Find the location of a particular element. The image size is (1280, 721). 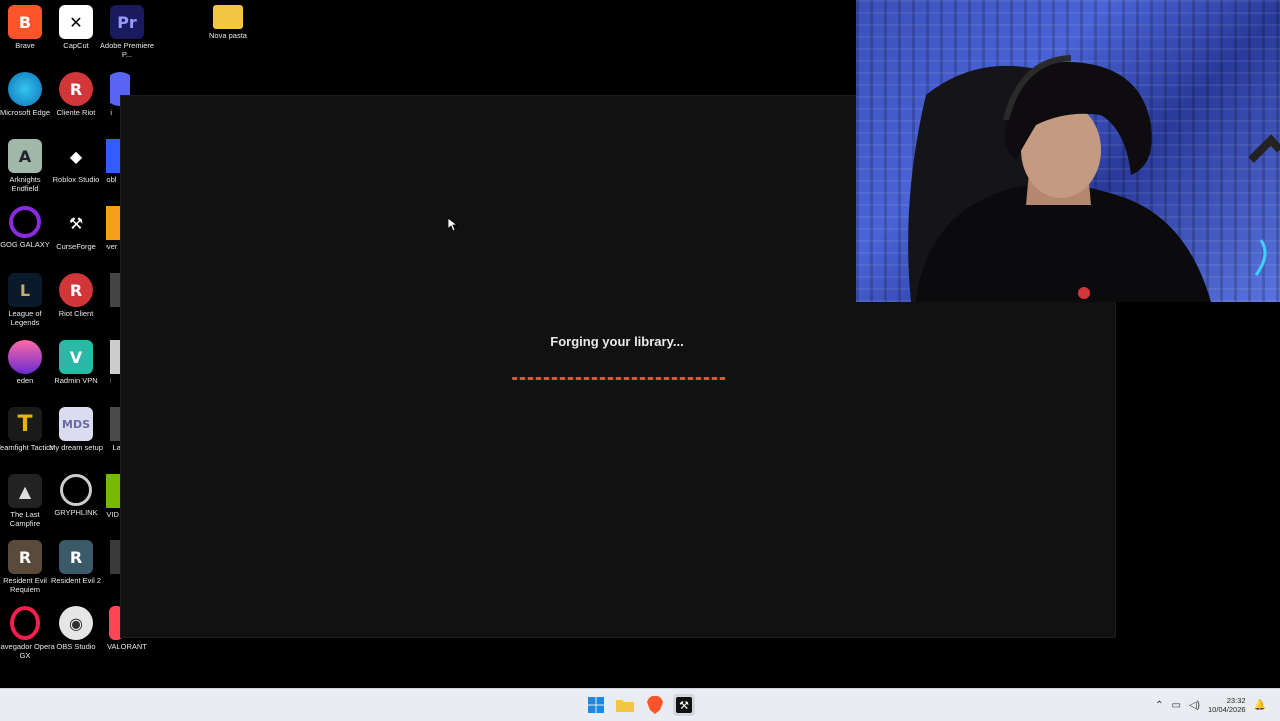

taskbar-curseforge: ⚒ is located at coordinates (684, 705).